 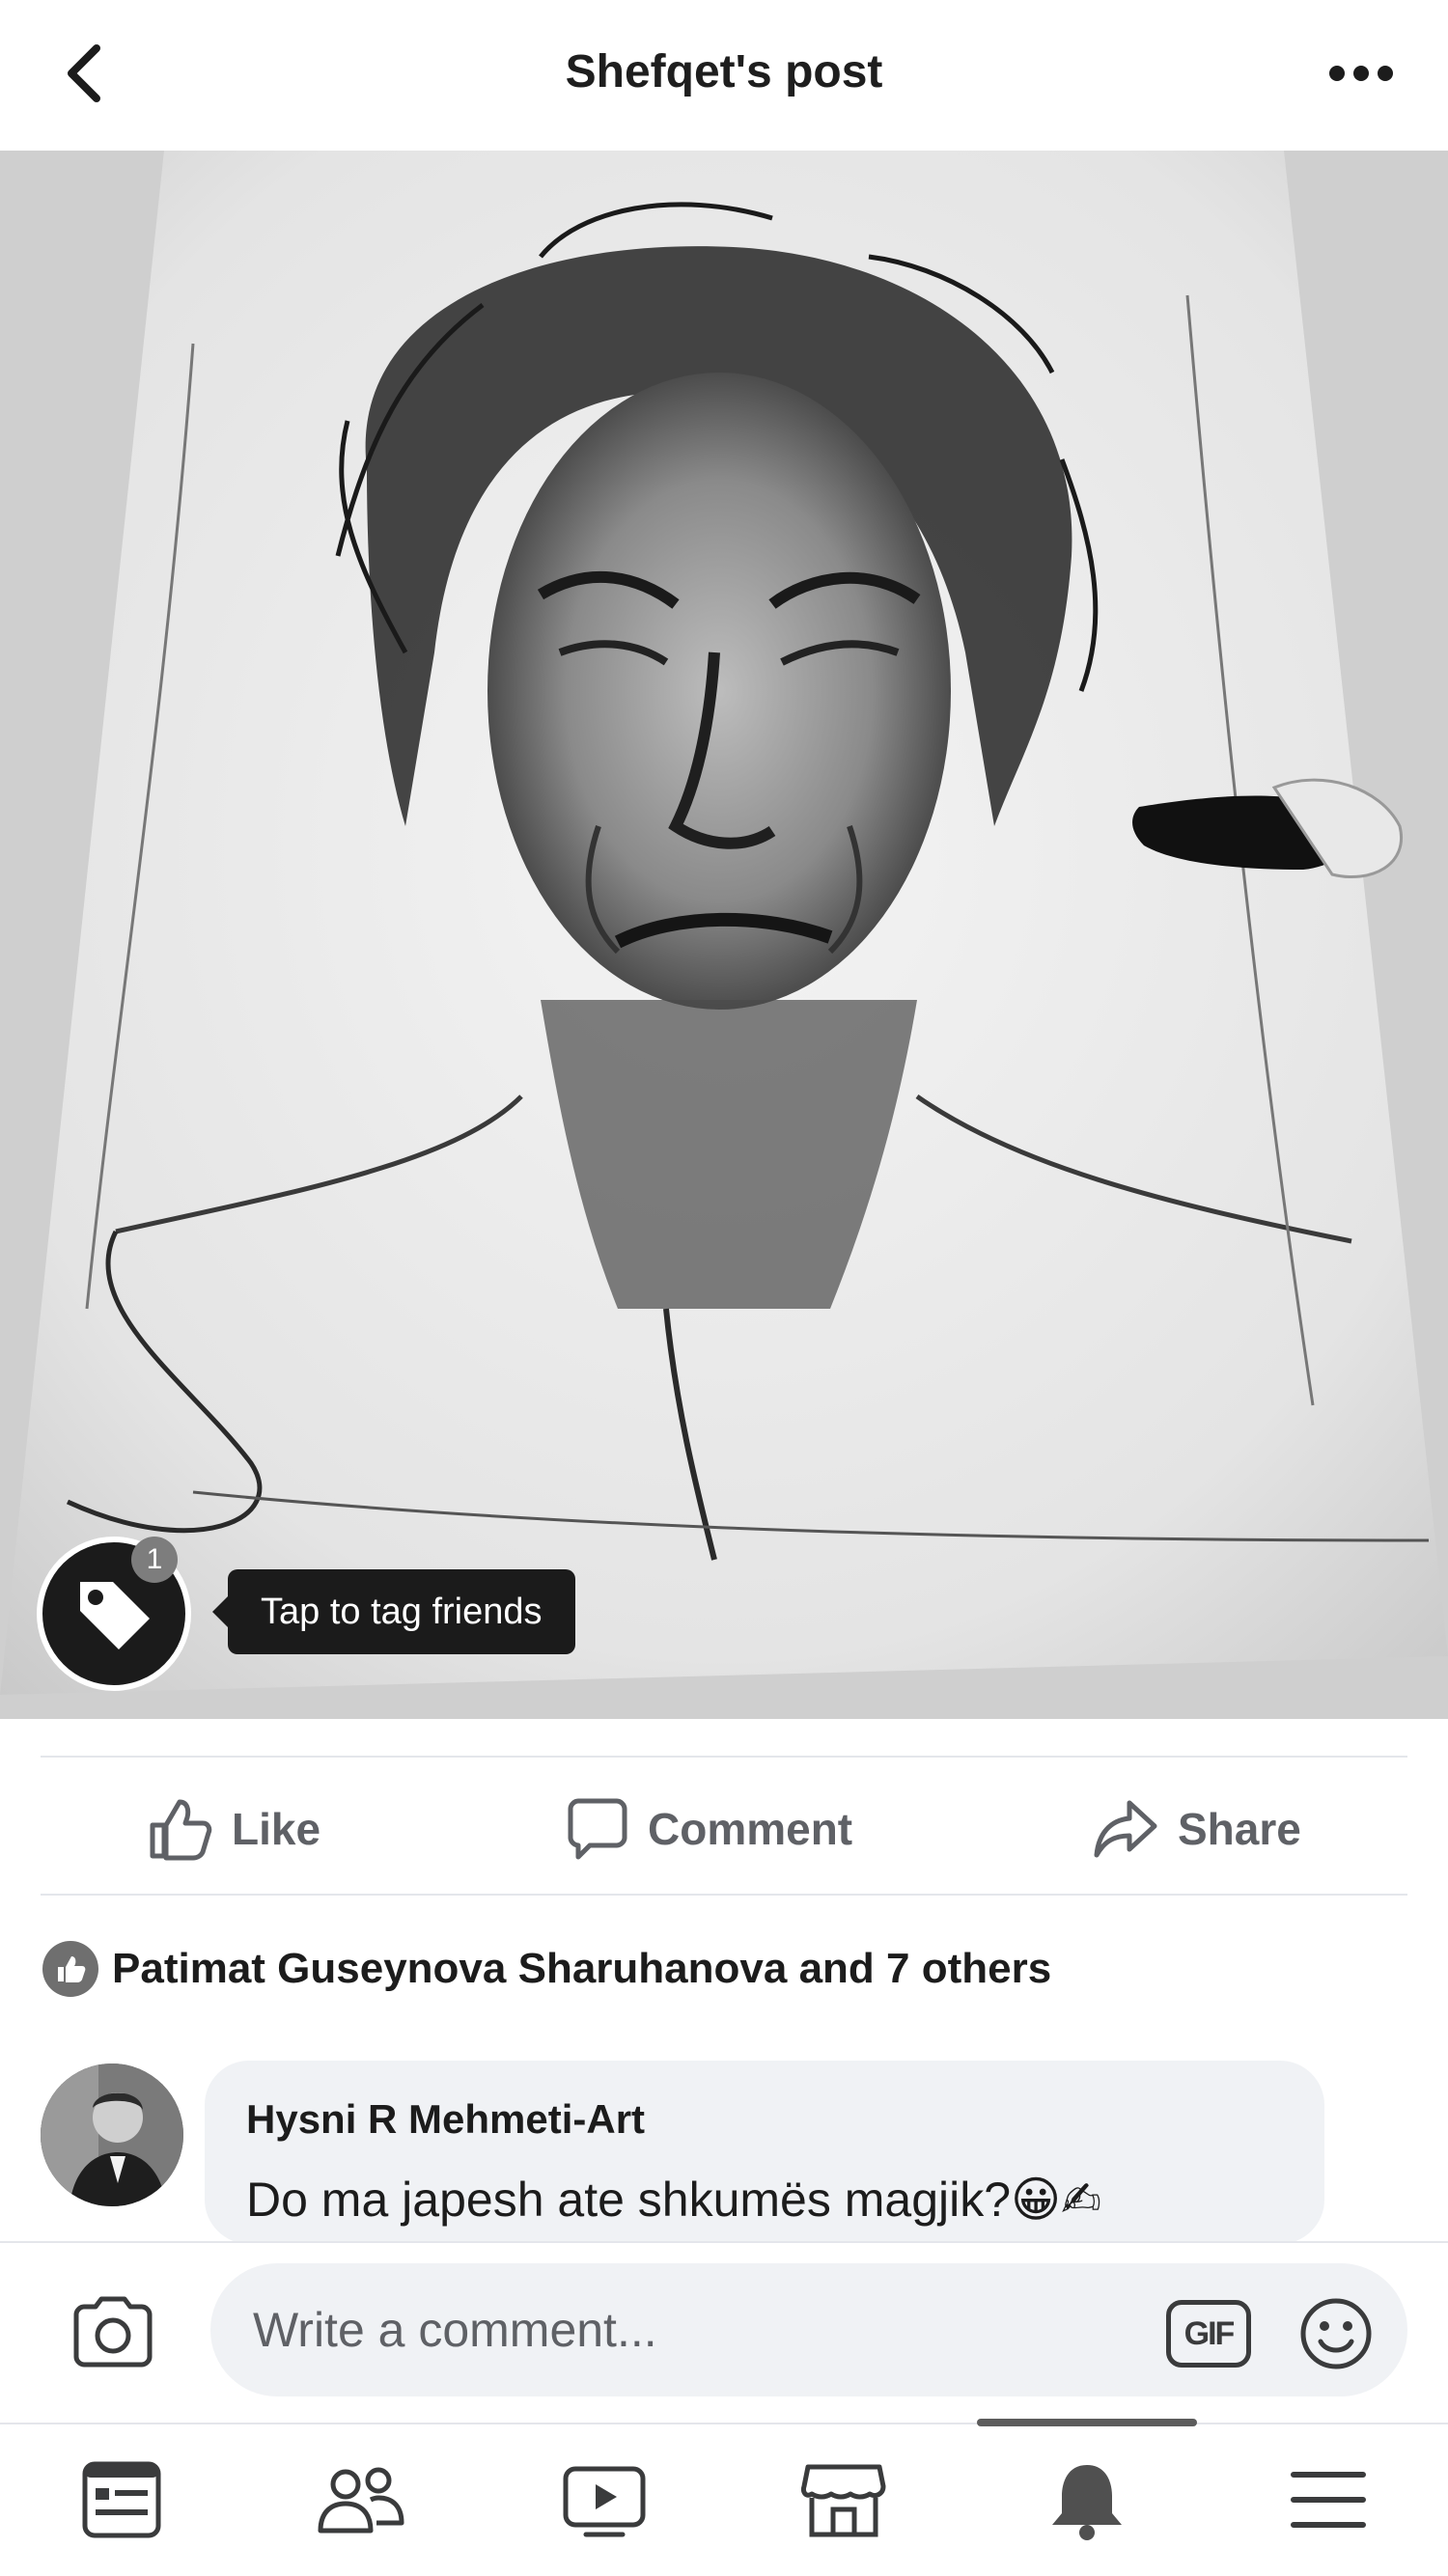 What do you see at coordinates (393, 1611) in the screenshot?
I see `tag-friends-tooltip: Tap to tag friends` at bounding box center [393, 1611].